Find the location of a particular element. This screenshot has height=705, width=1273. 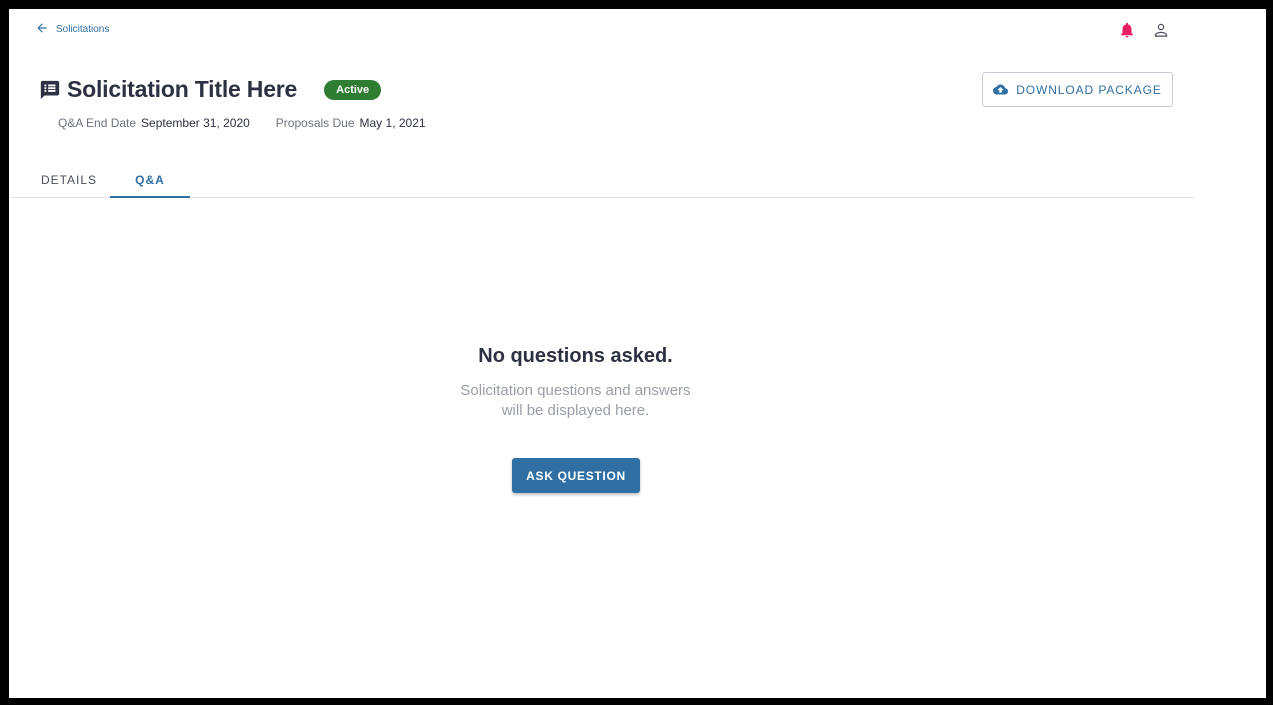

qa-end-label: Q&A End Date is located at coordinates (97, 123).